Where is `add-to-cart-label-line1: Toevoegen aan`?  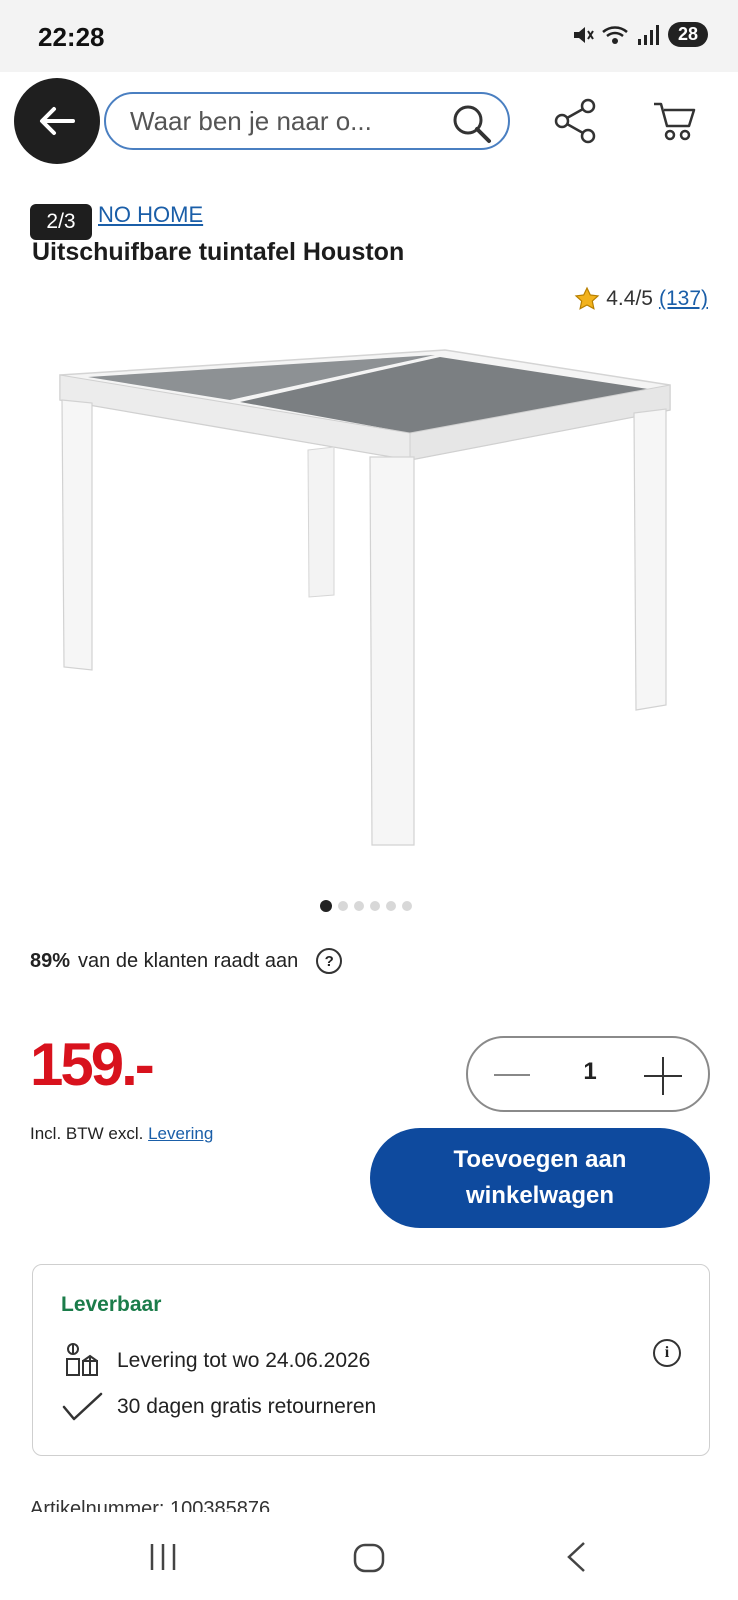
add-to-cart-label-line1: Toevoegen aan is located at coordinates (540, 1159).